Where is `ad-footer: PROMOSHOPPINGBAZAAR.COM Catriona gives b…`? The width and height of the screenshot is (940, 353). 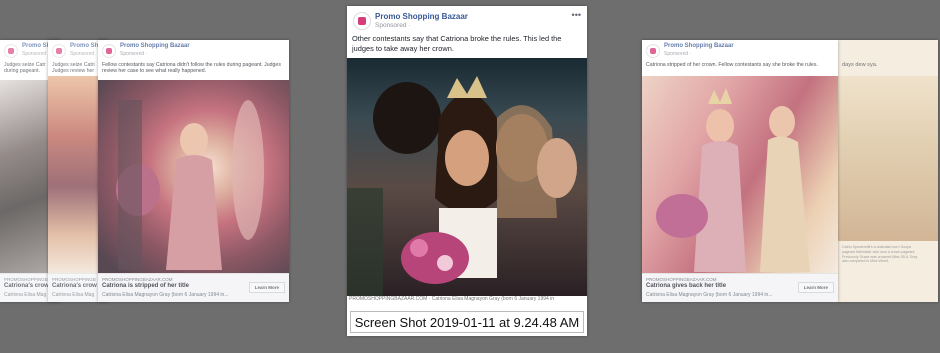
ad-footer: PROMOSHOPPINGBAZAAR.COM Catriona gives b… is located at coordinates (740, 287).